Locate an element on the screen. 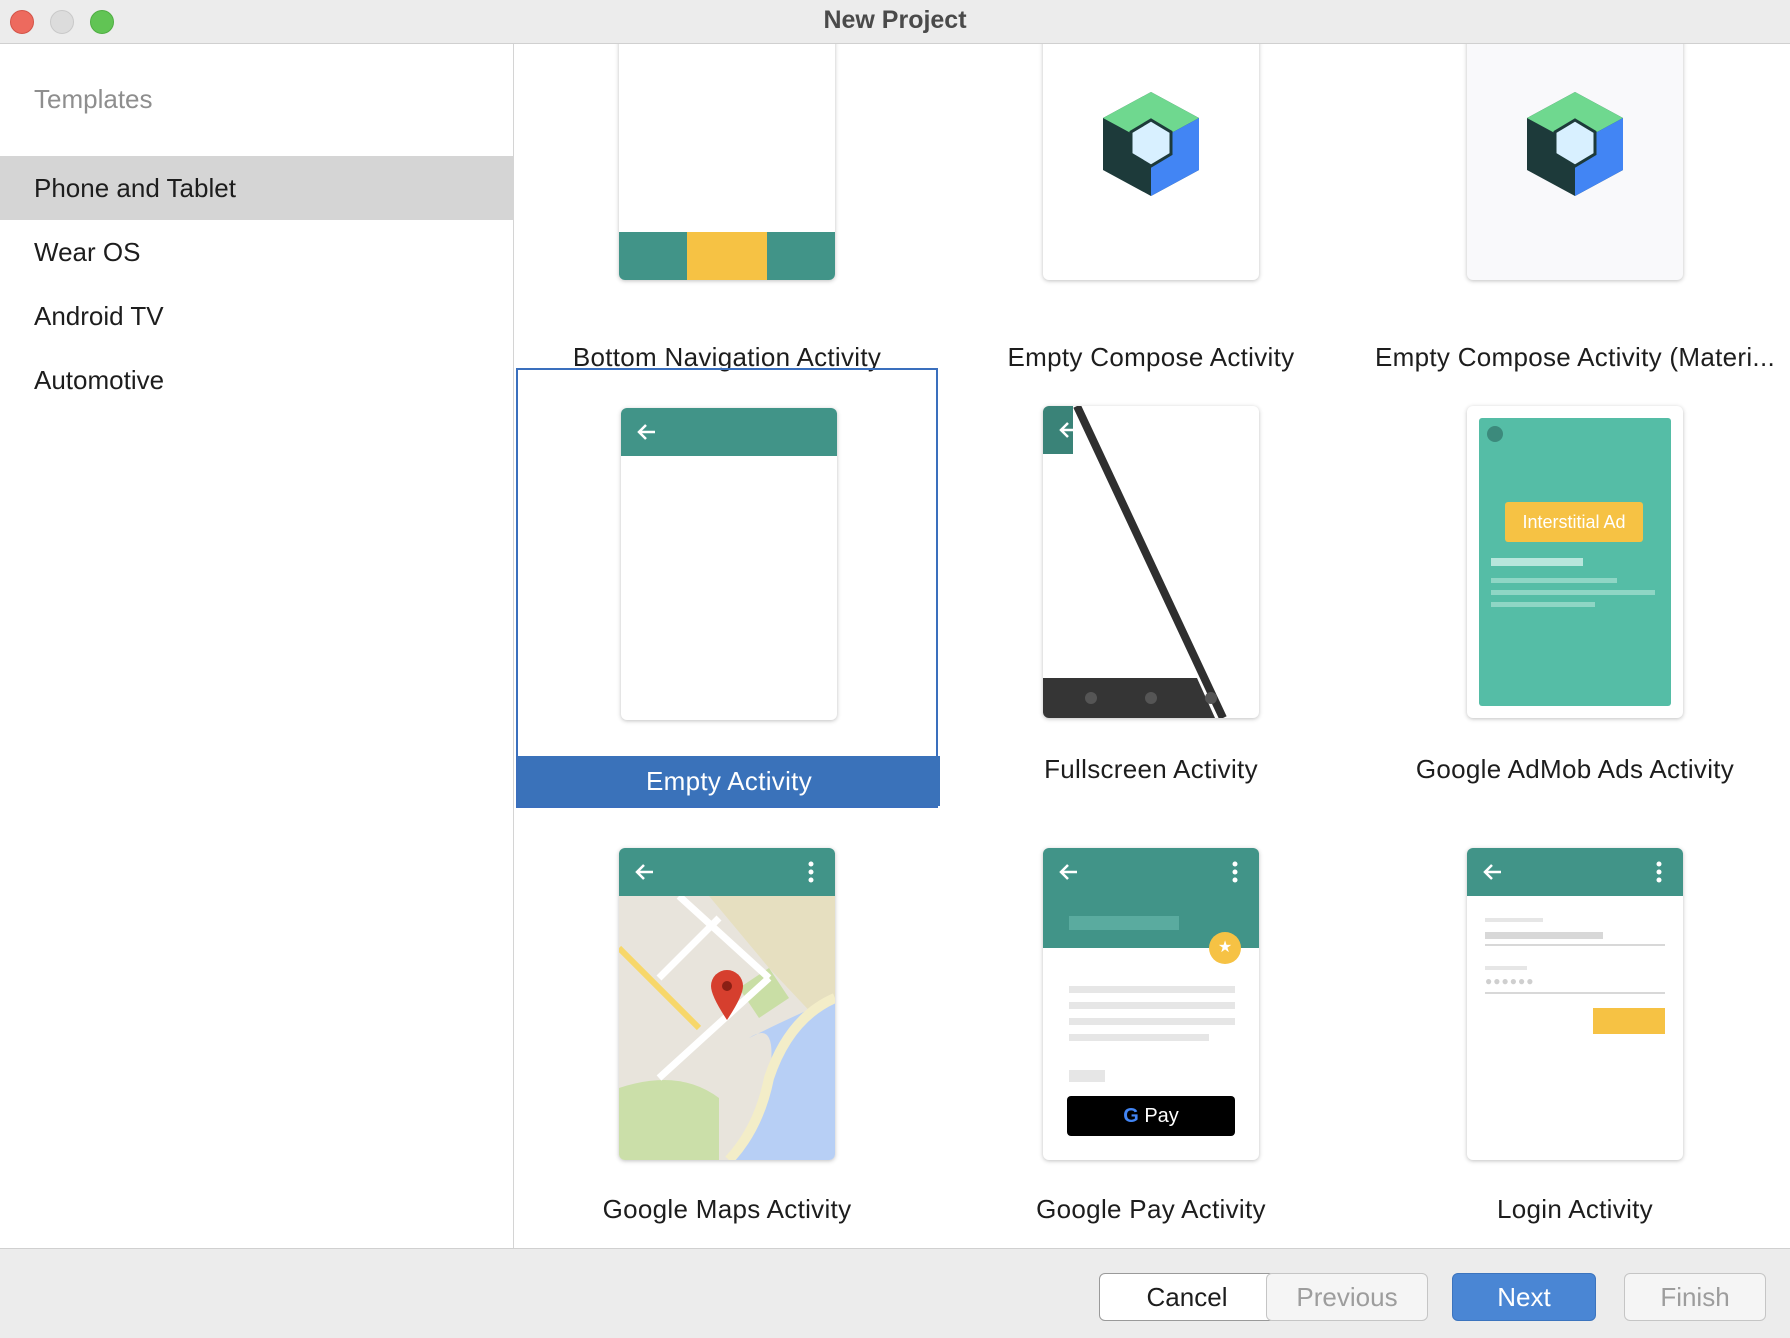 This screenshot has height=1338, width=1790. template-label: Empty Activity is located at coordinates (729, 781).